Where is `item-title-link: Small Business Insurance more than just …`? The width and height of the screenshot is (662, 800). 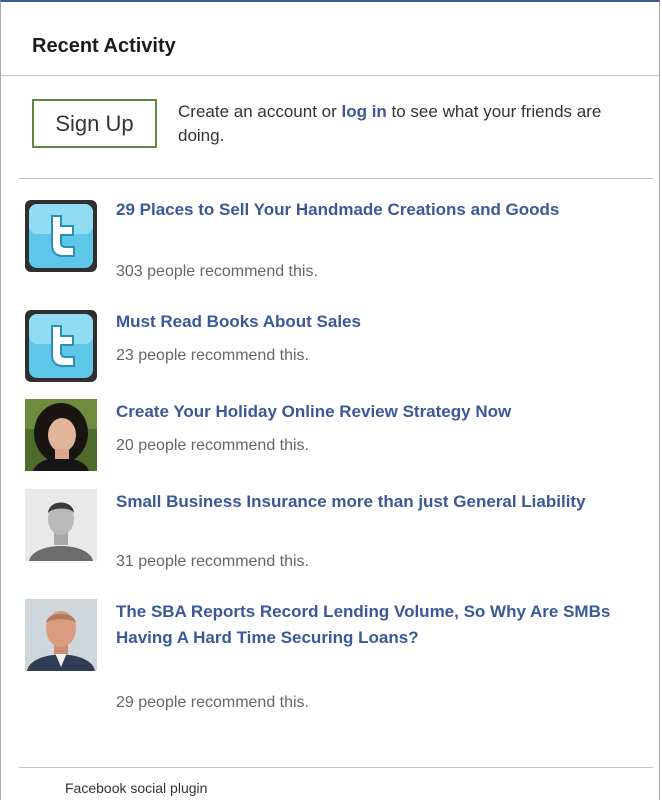 item-title-link: Small Business Insurance more than just … is located at coordinates (376, 502).